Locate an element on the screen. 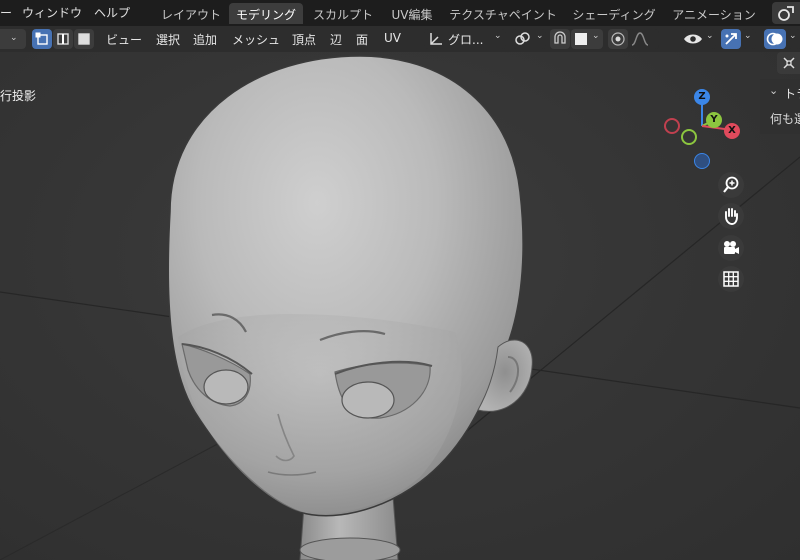 The height and width of the screenshot is (560, 800). camera-view-button is located at coordinates (731, 248).